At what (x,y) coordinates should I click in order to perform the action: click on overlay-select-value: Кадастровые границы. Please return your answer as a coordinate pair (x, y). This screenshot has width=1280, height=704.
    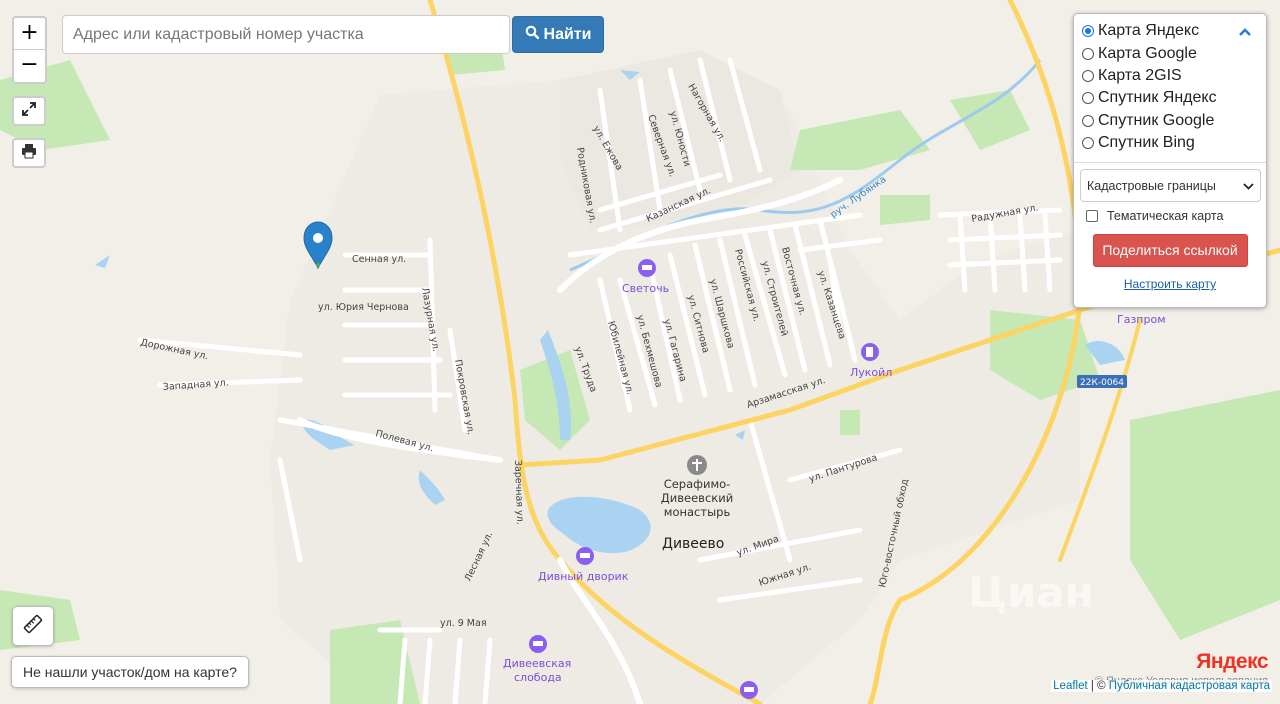
    Looking at the image, I should click on (1151, 185).